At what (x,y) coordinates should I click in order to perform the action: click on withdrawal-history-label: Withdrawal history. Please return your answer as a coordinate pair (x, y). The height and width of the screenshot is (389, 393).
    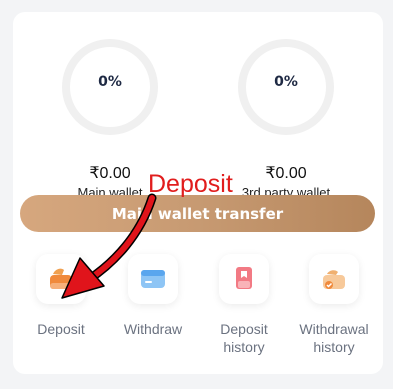
    Looking at the image, I should click on (334, 338).